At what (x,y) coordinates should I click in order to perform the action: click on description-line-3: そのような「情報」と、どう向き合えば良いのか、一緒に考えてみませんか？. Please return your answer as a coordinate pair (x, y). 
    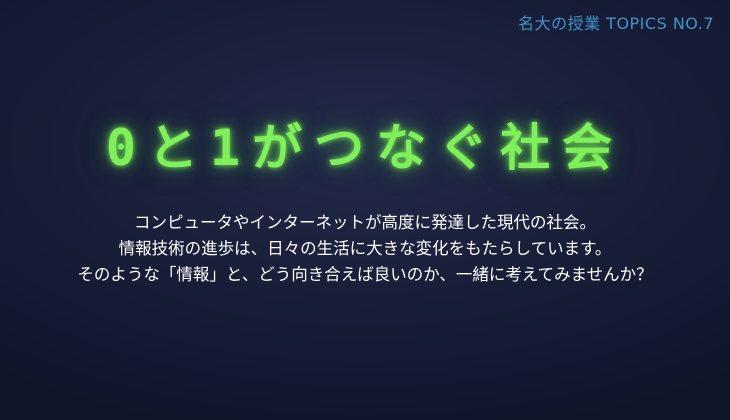
    Looking at the image, I should click on (365, 274).